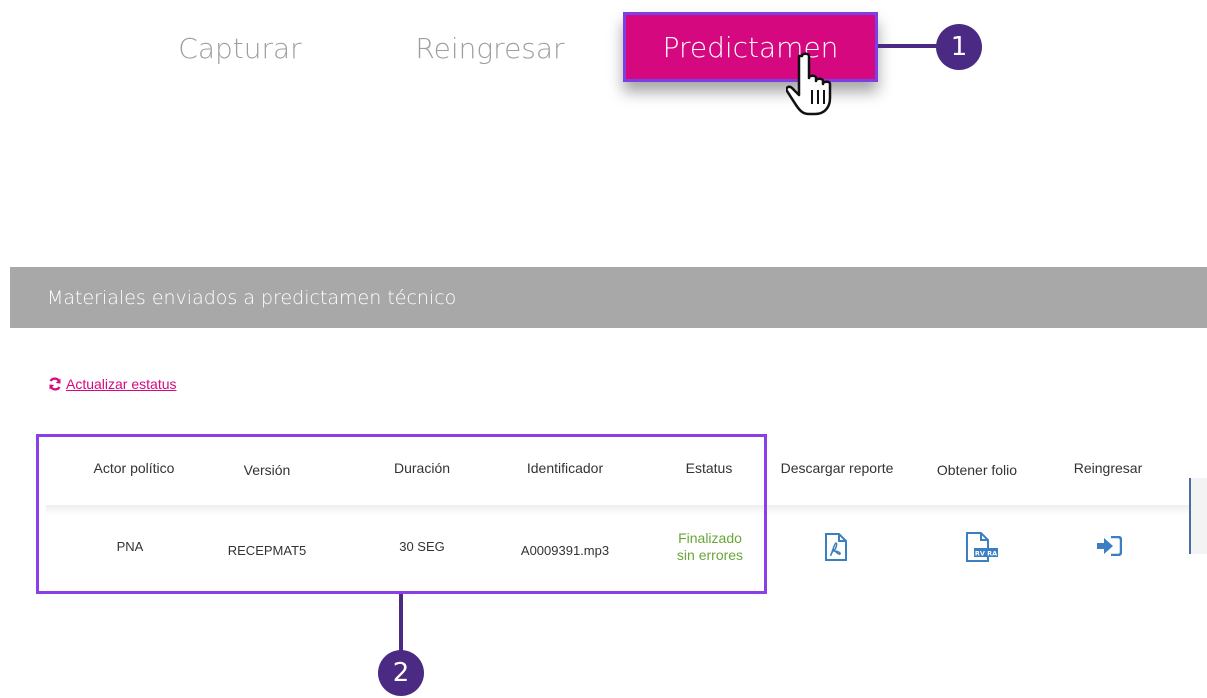 The width and height of the screenshot is (1207, 698). What do you see at coordinates (809, 84) in the screenshot?
I see `pointer-hand-icon` at bounding box center [809, 84].